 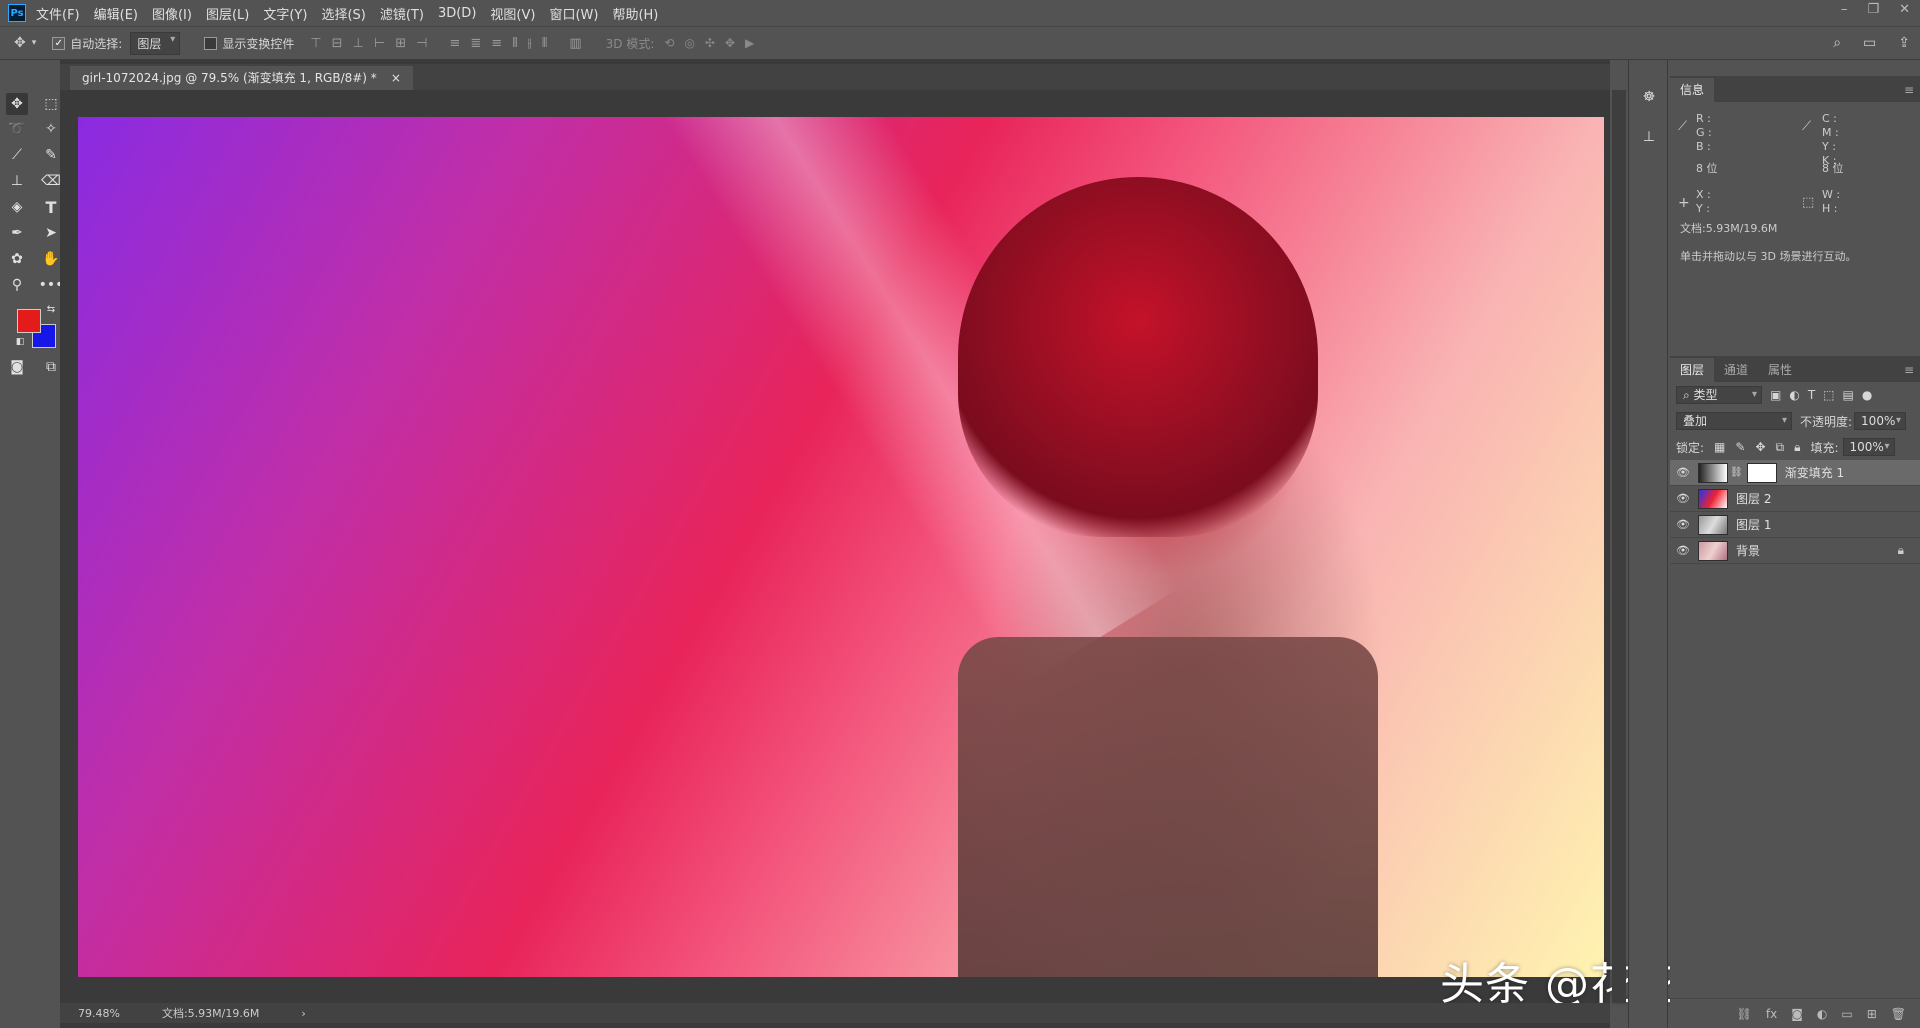 What do you see at coordinates (358, 43) in the screenshot?
I see `align-bottom-icon: ⊥` at bounding box center [358, 43].